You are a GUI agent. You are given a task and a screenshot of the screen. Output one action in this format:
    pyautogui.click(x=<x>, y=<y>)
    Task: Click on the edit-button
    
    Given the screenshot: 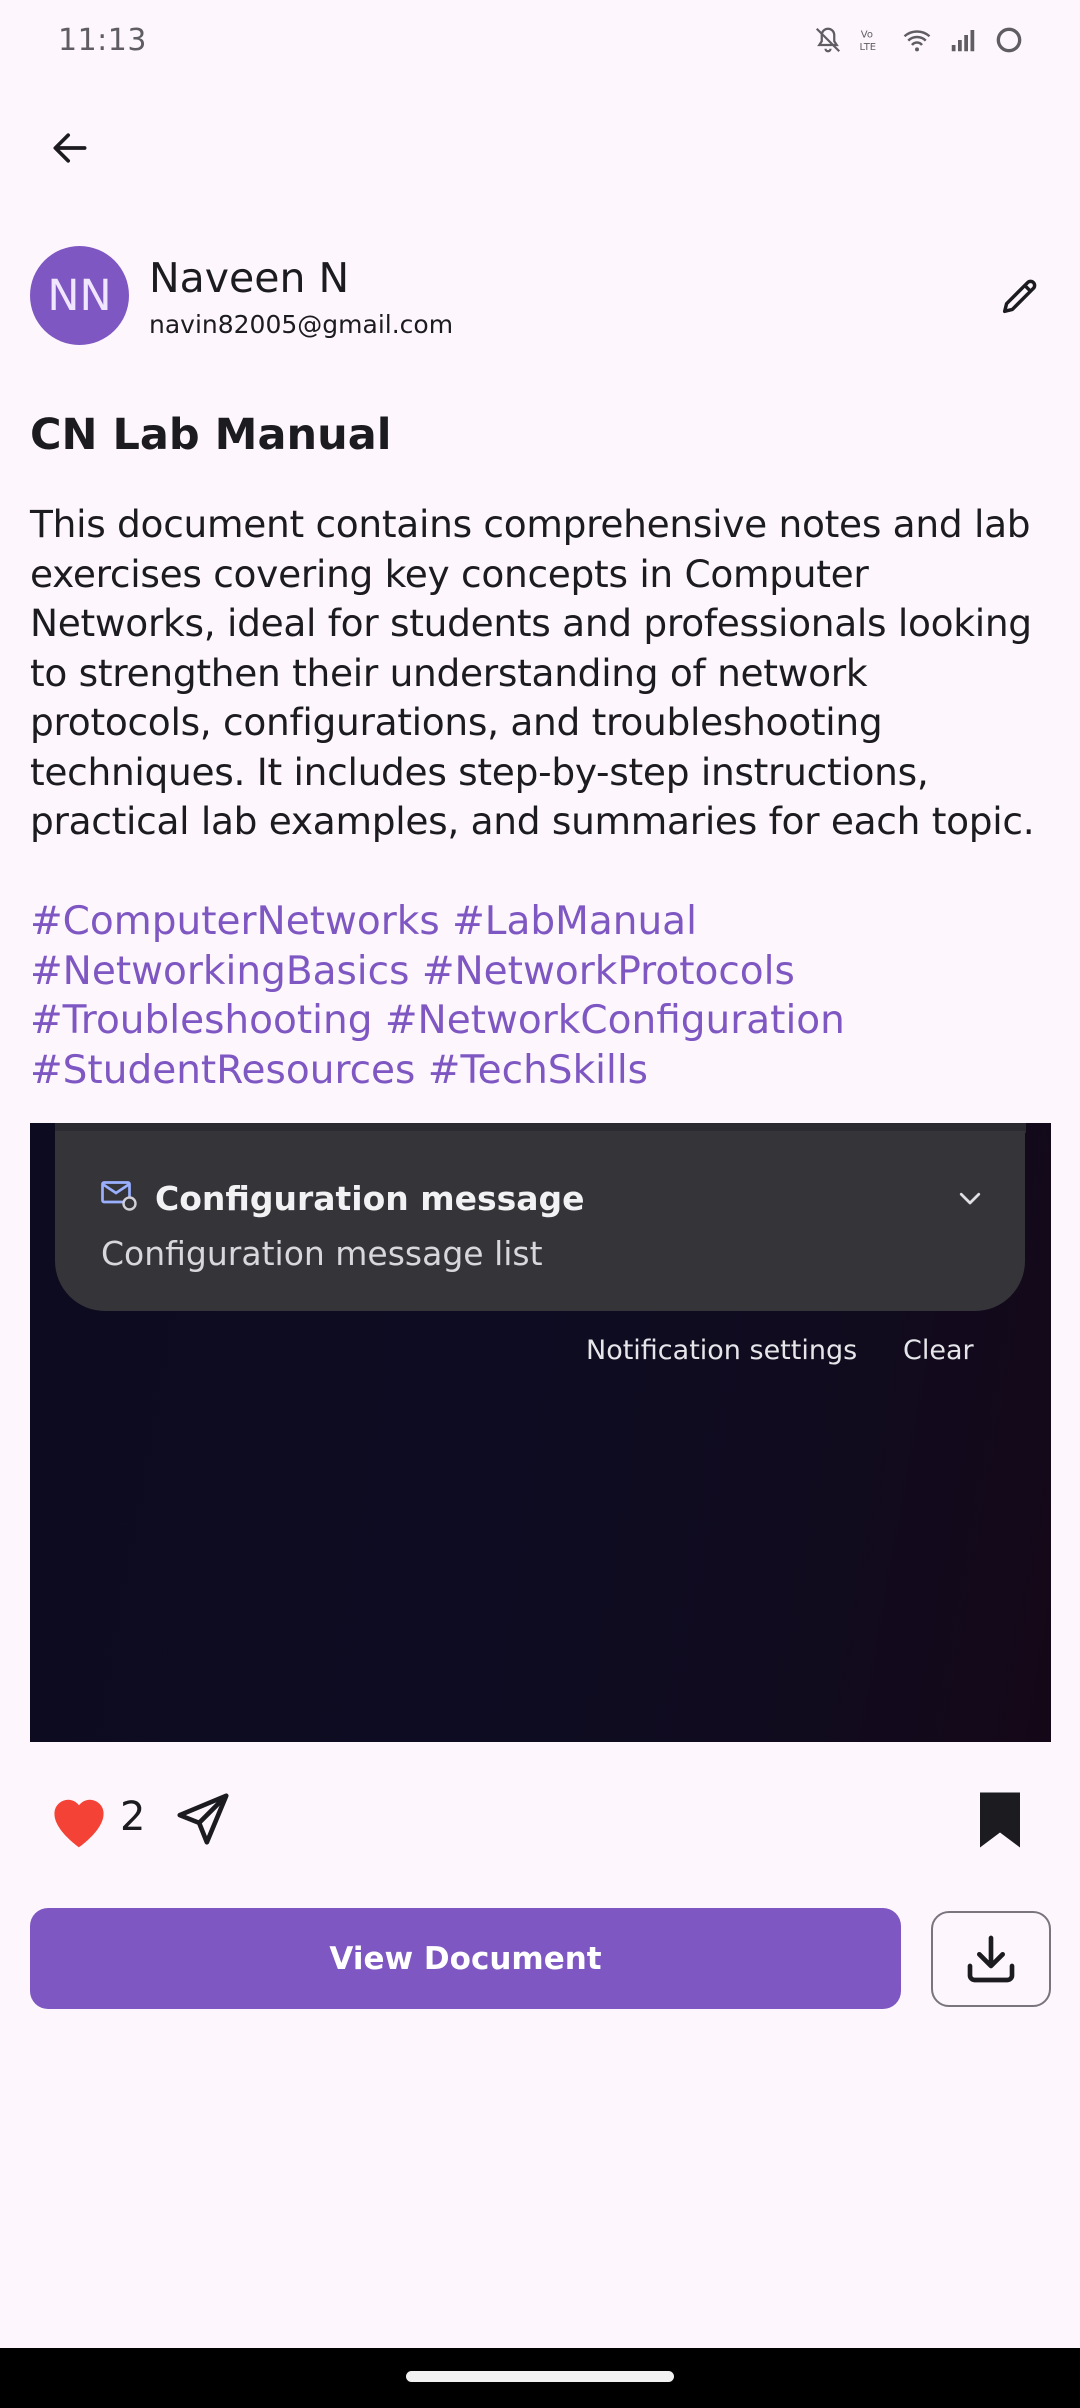 What is the action you would take?
    pyautogui.click(x=1020, y=296)
    